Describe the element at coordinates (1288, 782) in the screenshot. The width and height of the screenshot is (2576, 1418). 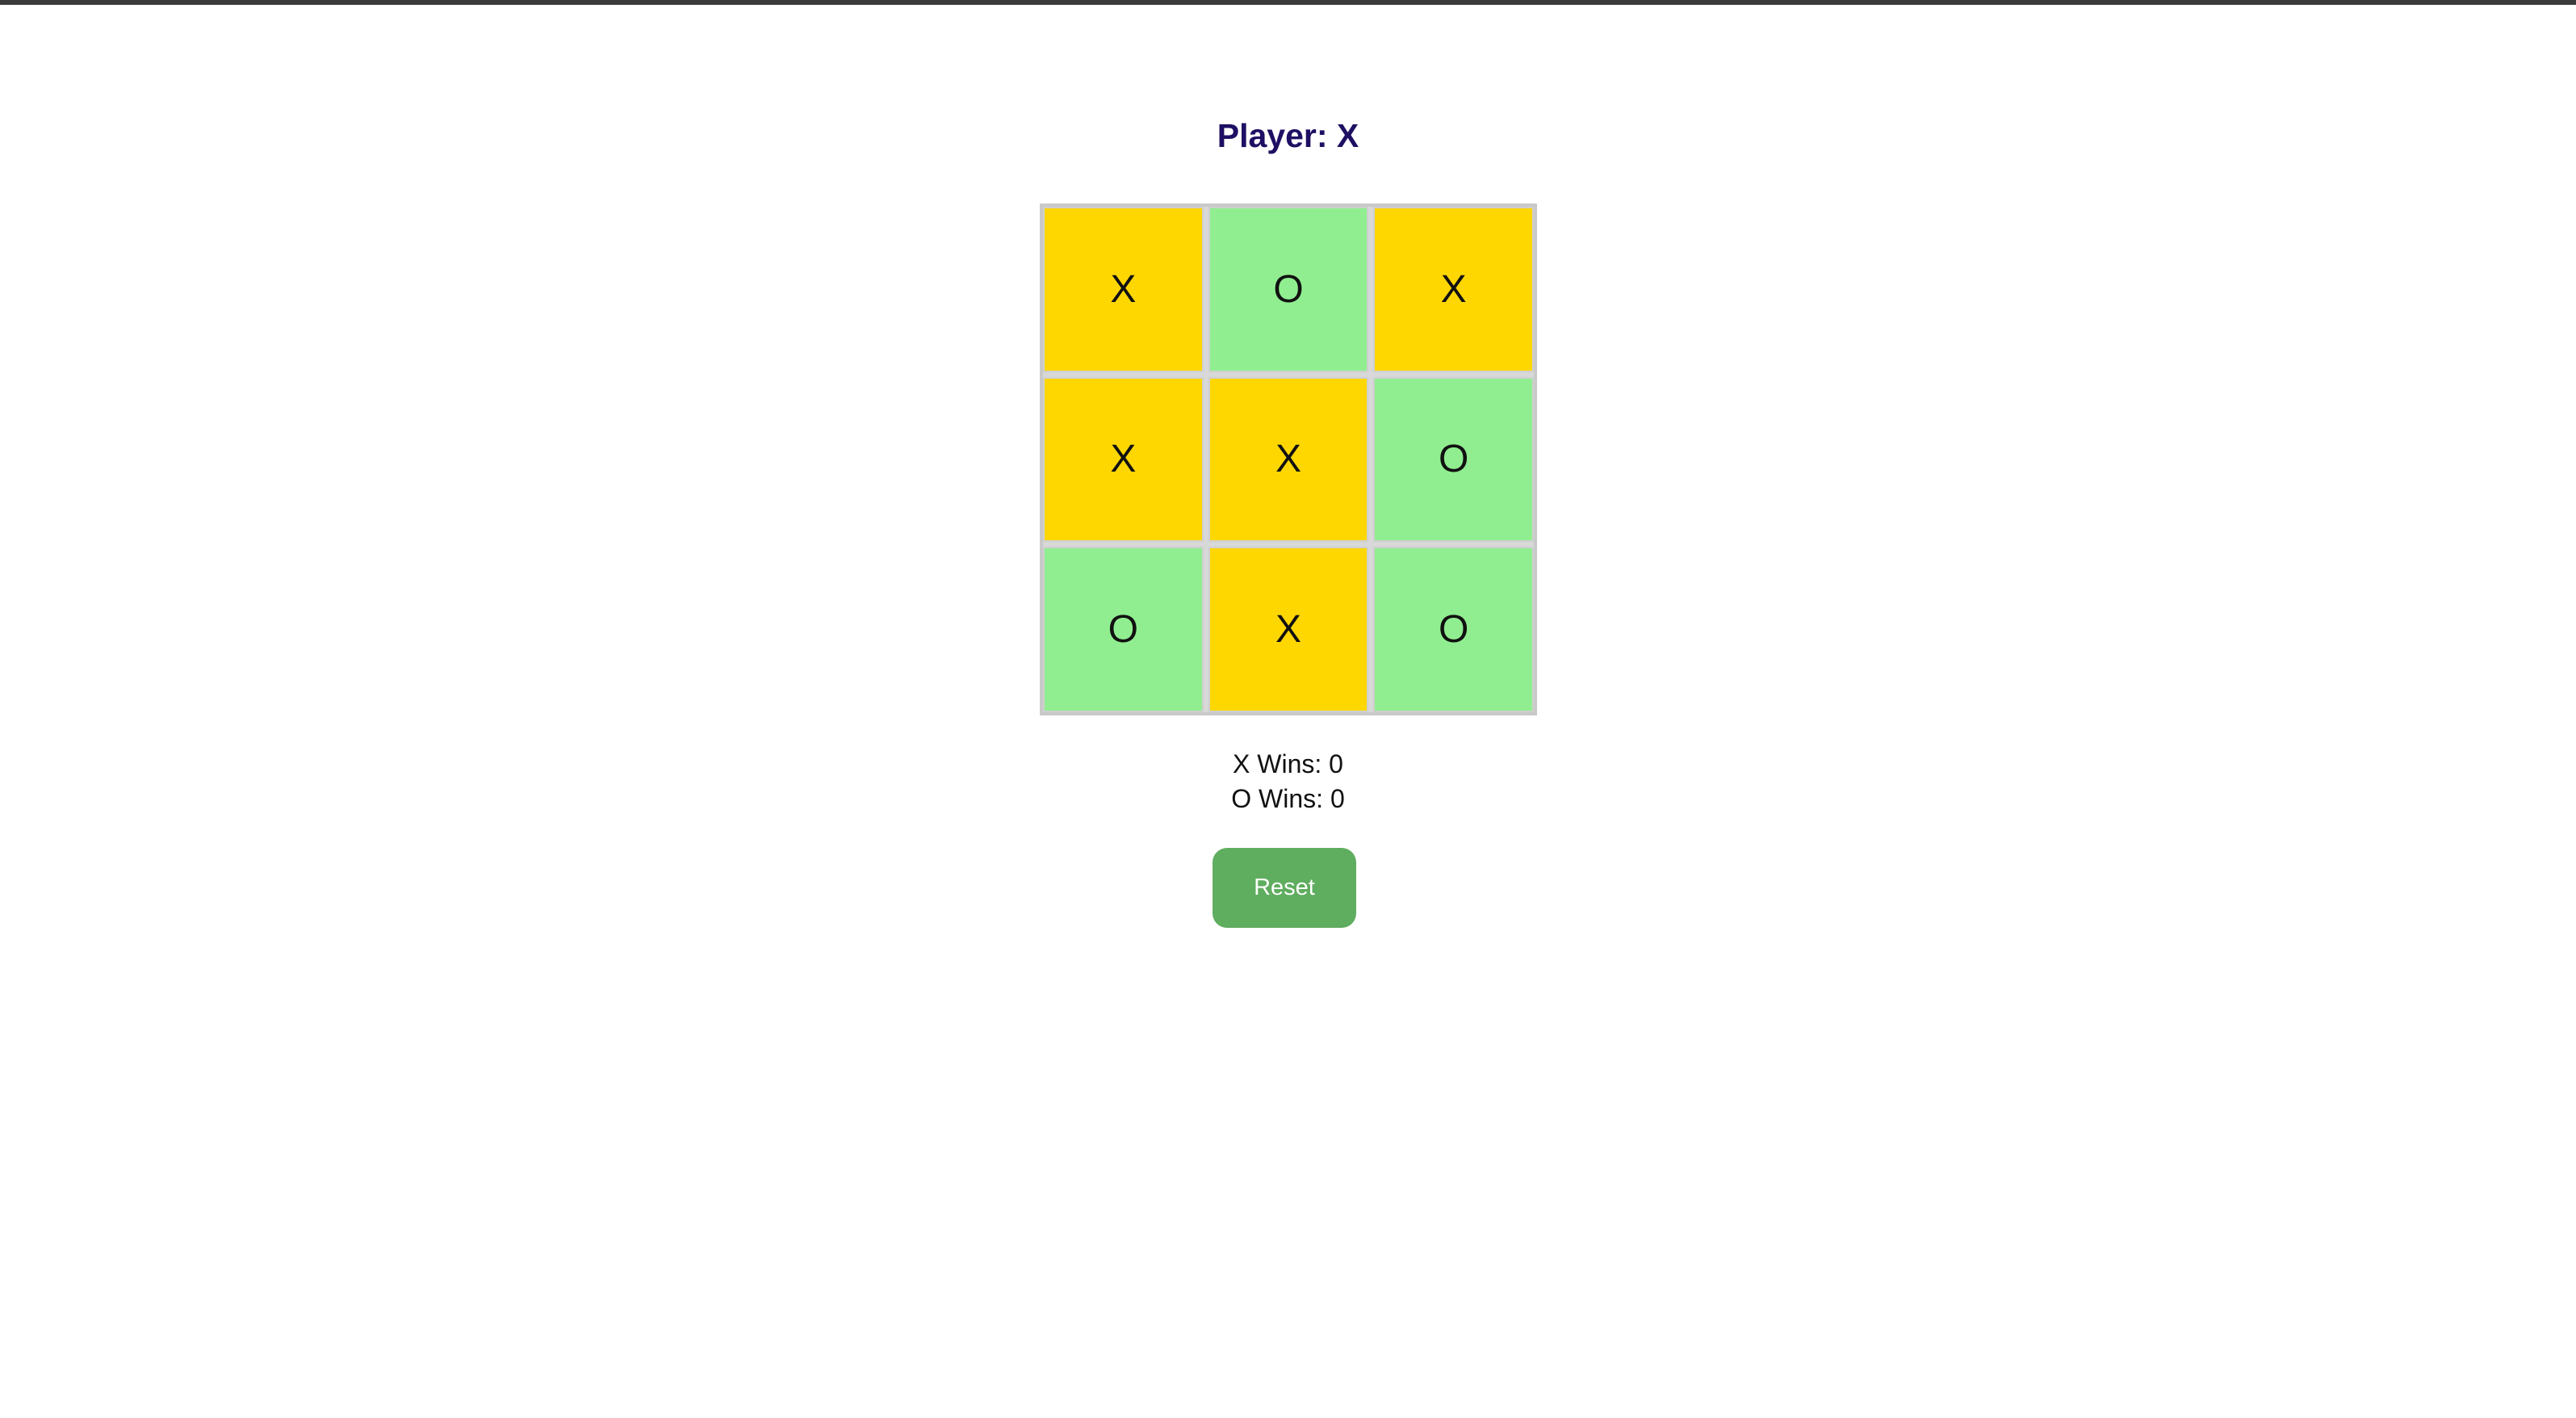
I see `score-panel: X Wins: 0 O Wins: 0` at that location.